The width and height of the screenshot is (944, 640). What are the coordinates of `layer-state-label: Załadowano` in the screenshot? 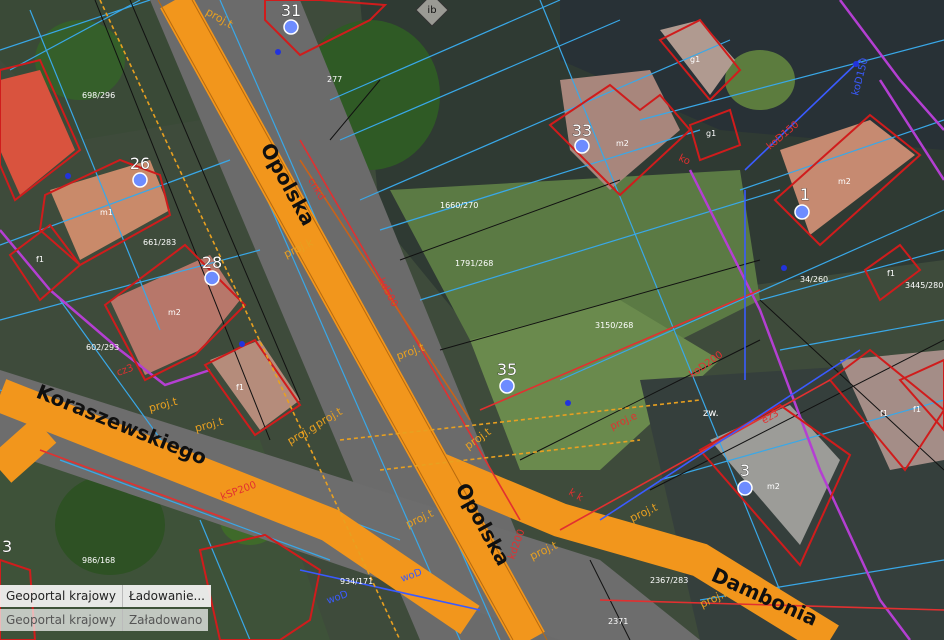 It's located at (165, 620).